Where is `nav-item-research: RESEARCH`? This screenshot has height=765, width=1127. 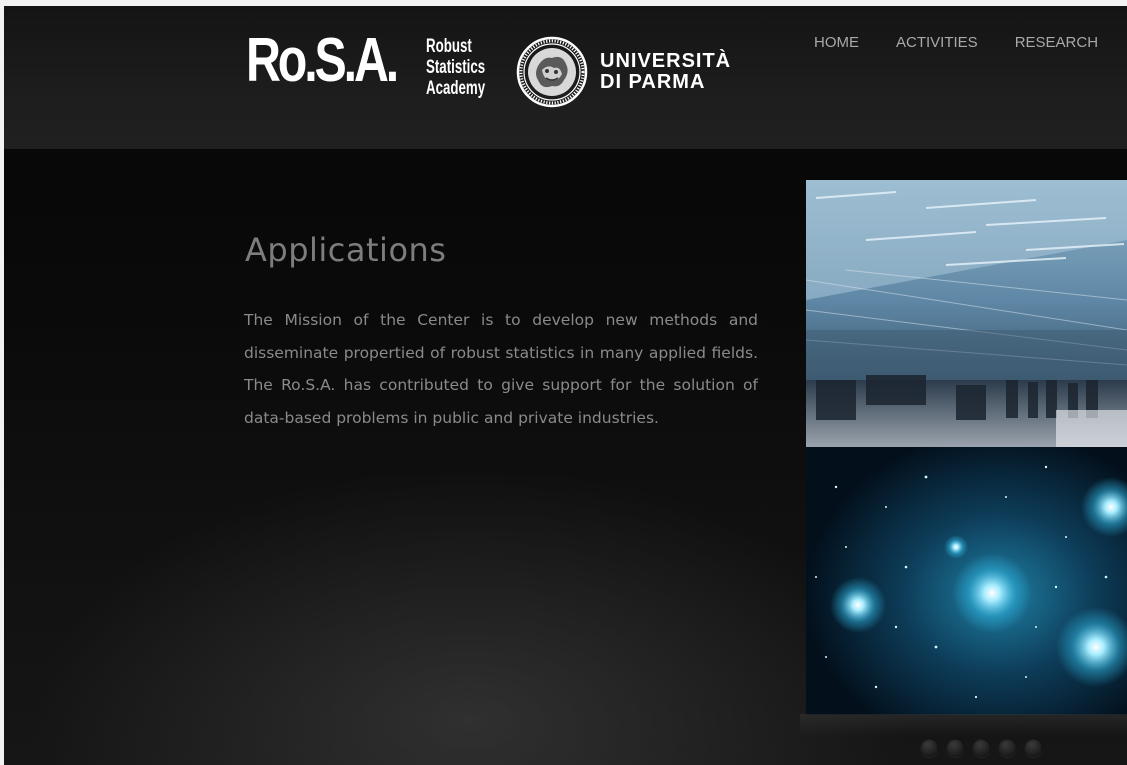
nav-item-research: RESEARCH is located at coordinates (1056, 42).